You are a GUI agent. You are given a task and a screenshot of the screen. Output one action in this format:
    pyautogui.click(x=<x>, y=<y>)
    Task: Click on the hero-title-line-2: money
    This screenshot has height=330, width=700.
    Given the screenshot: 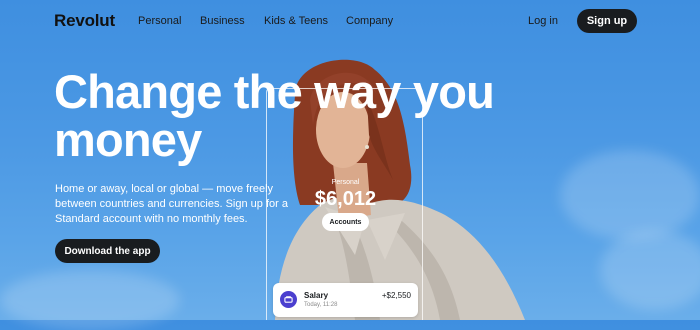 What is the action you would take?
    pyautogui.click(x=128, y=139)
    